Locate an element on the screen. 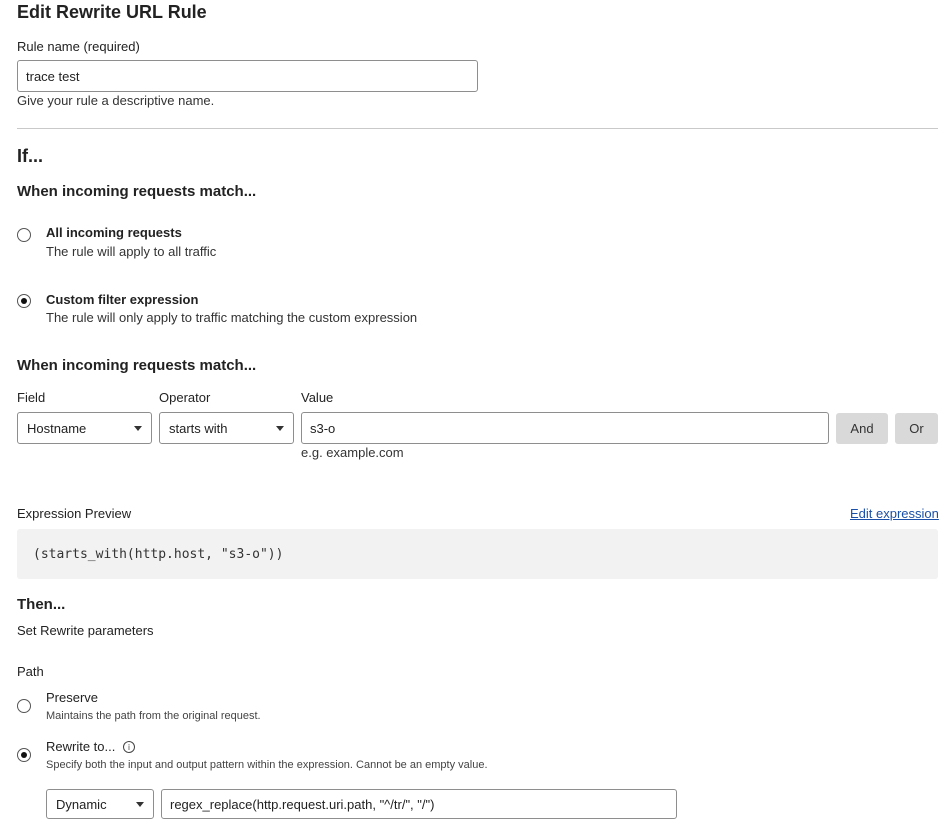  and-button: And is located at coordinates (862, 428).